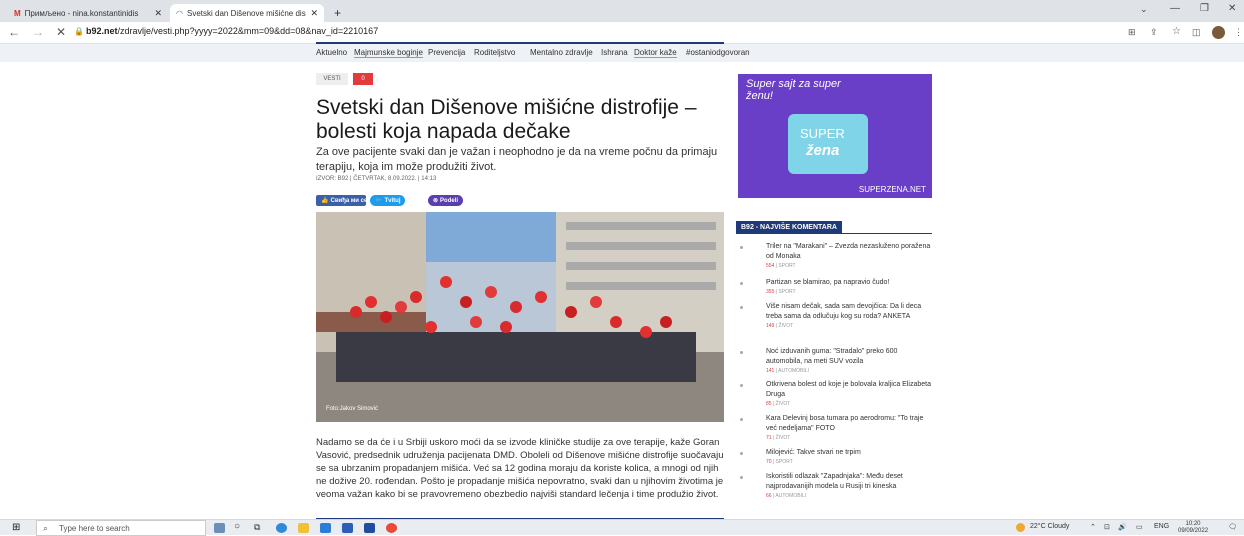 The width and height of the screenshot is (1244, 536). I want to click on weather-text: 22°C Cloudy, so click(1049, 526).